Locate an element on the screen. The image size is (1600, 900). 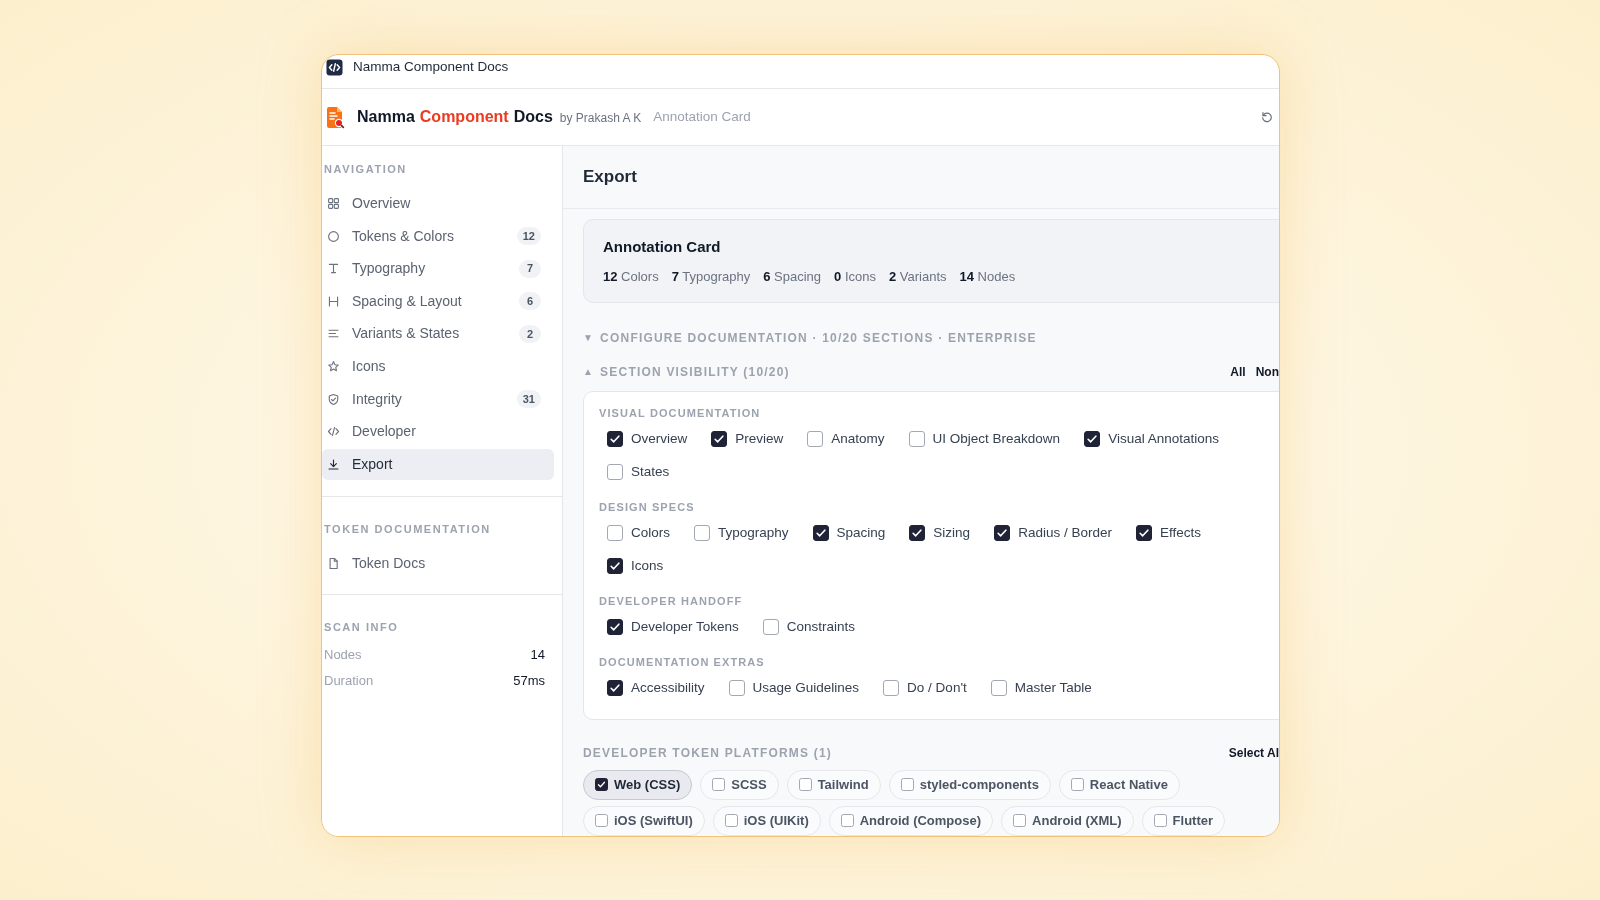
nav-item: Overview is located at coordinates (438, 203).